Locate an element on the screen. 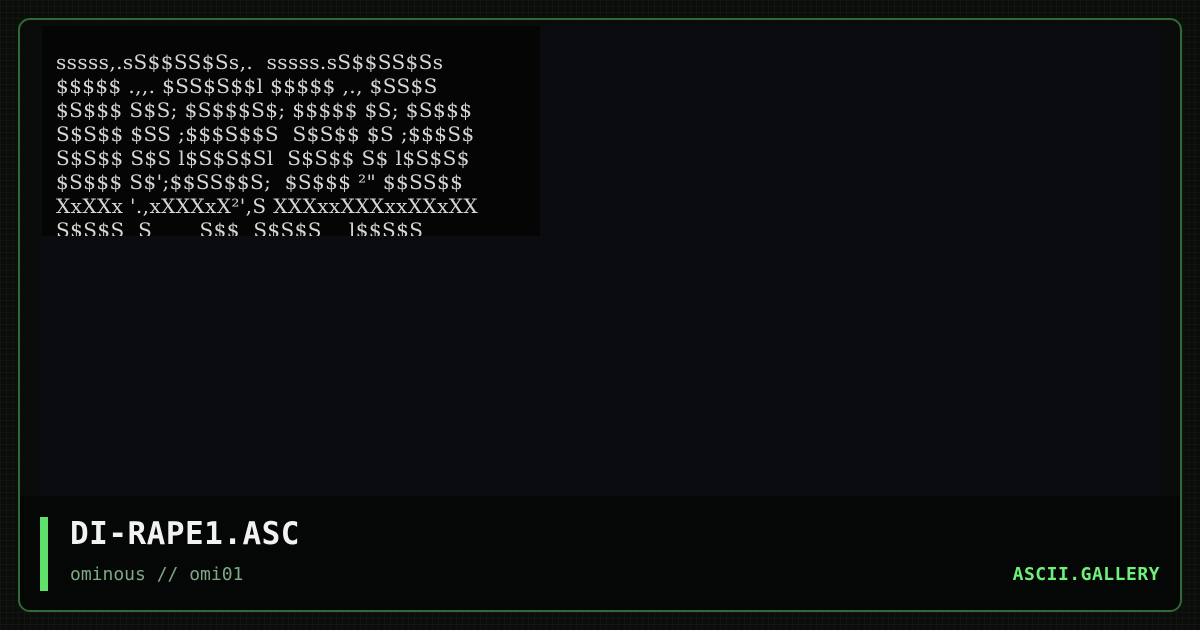  art-line: $S$$$ S$S; $S$$$S$; $$$$$ $S; $S$$$ is located at coordinates (264, 110).